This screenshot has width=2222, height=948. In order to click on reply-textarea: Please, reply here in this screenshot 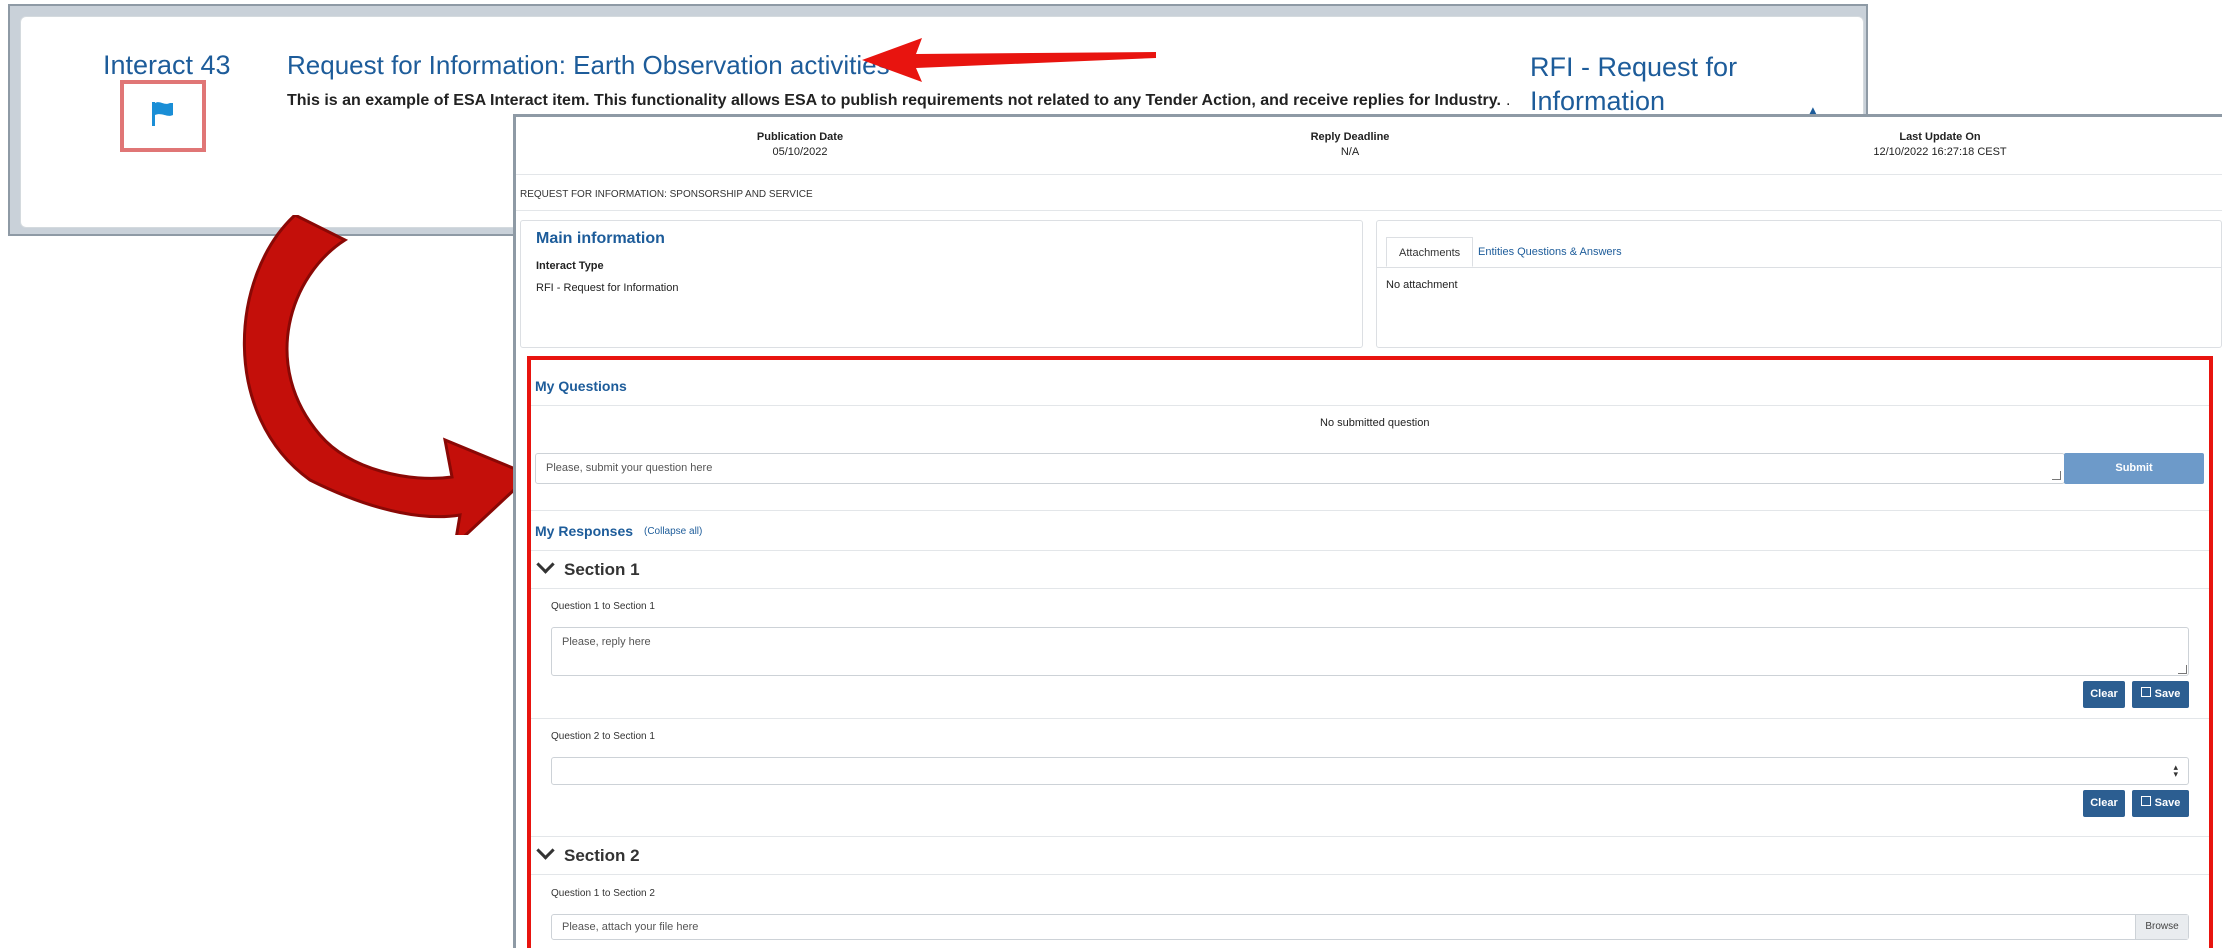, I will do `click(1370, 651)`.